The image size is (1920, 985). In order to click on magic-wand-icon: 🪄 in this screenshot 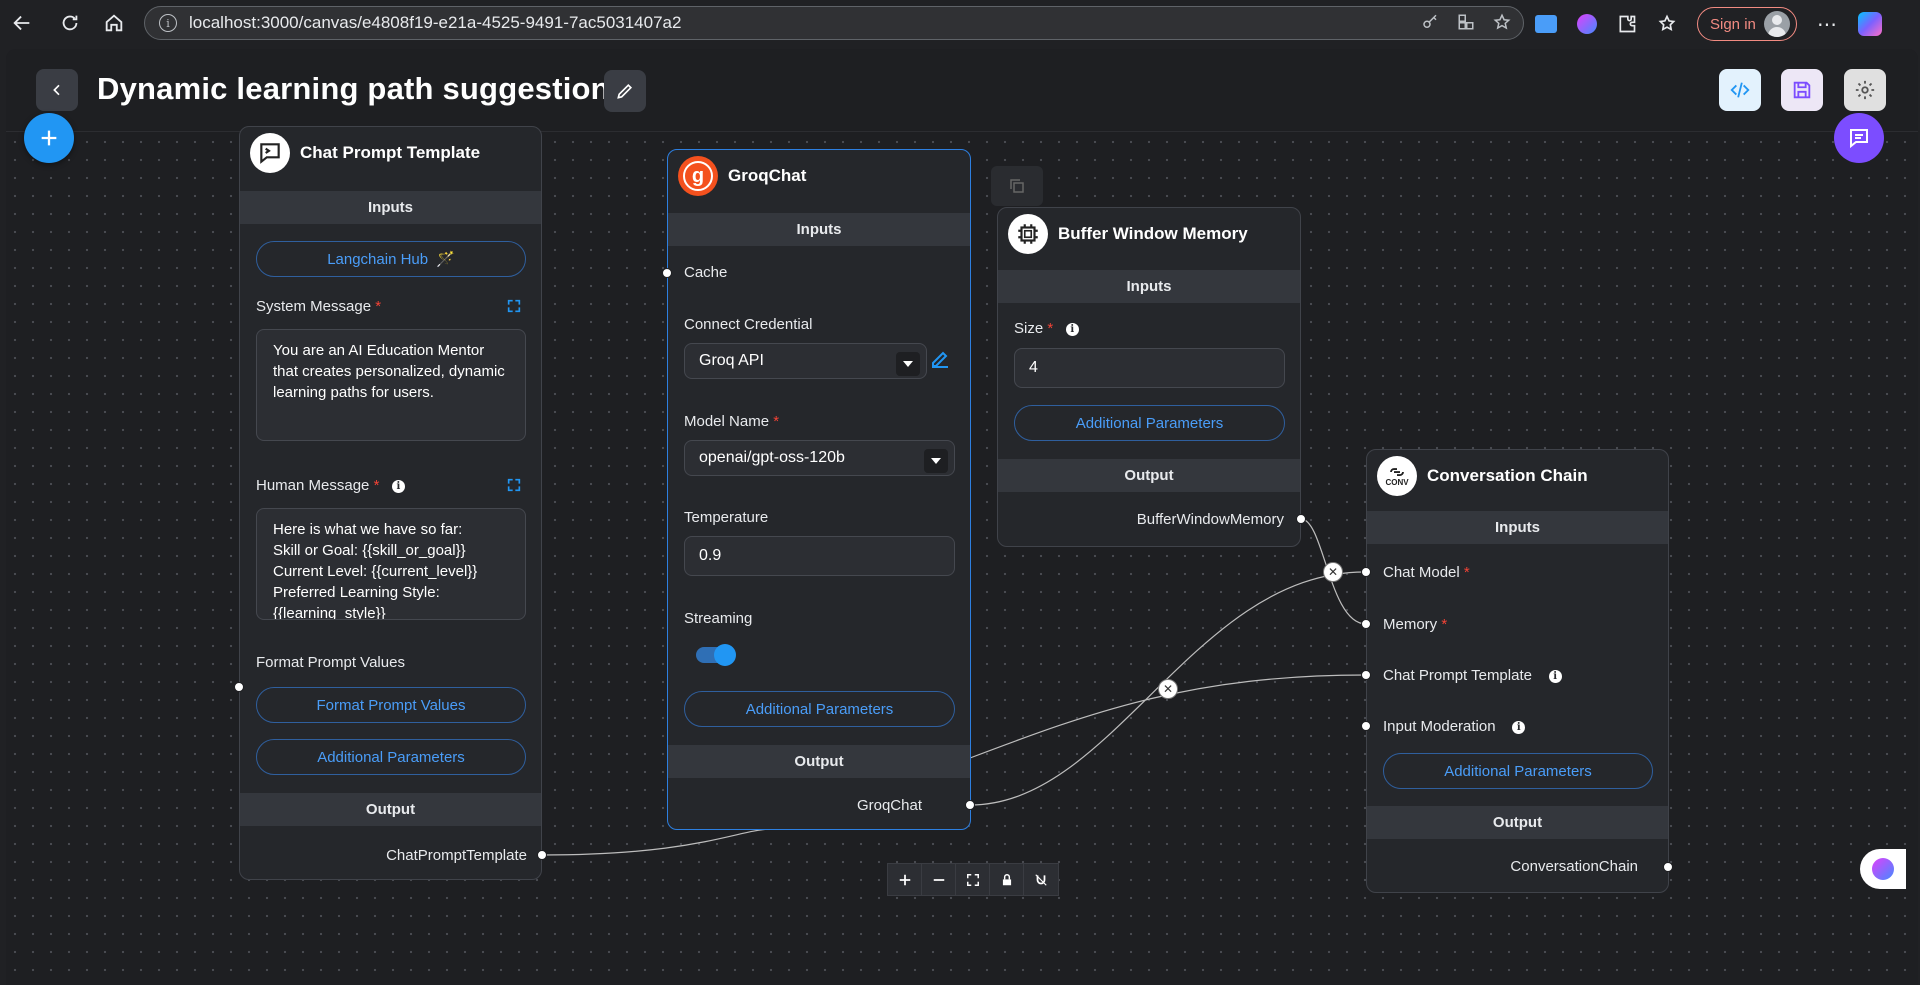, I will do `click(445, 259)`.